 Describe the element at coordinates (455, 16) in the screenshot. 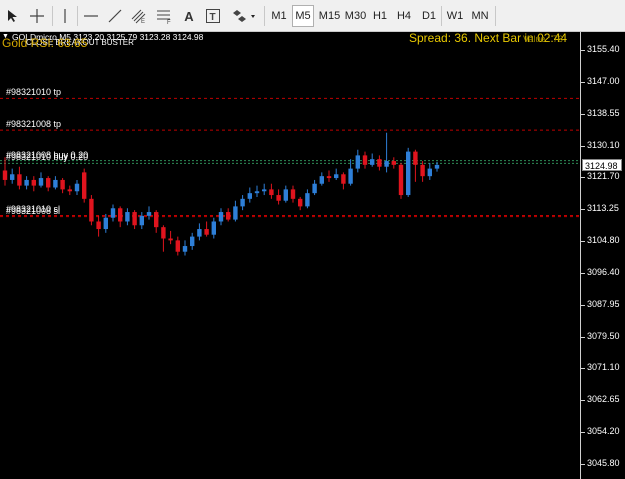

I see `timeframe-w1: W1` at that location.